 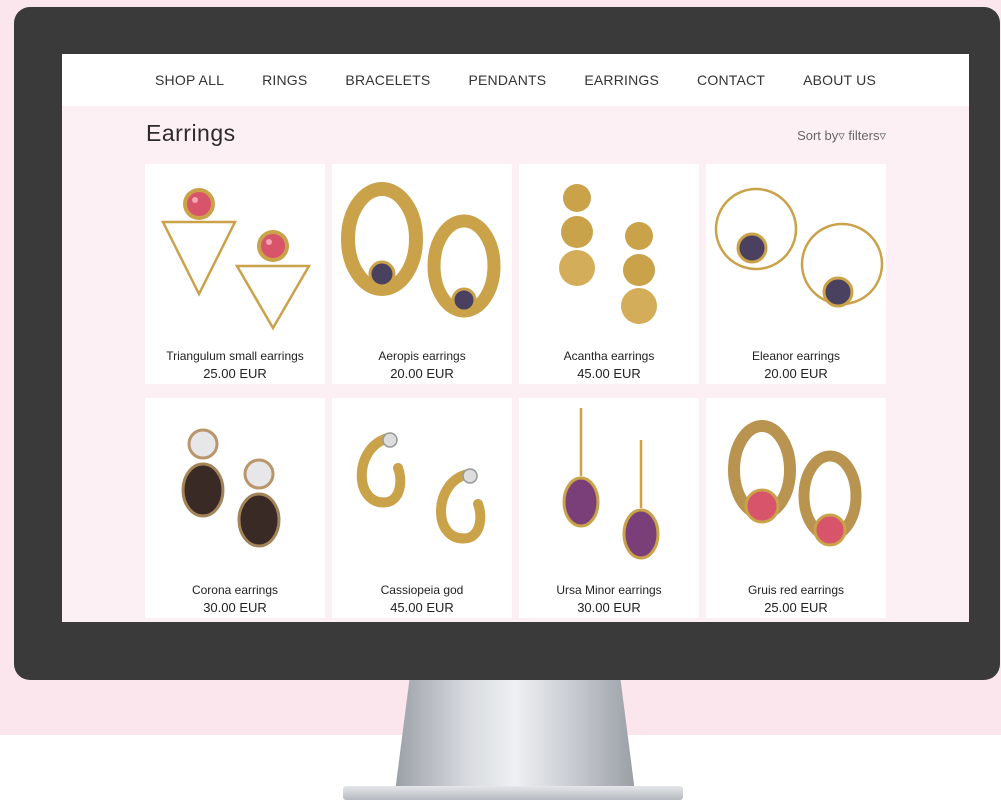 I want to click on nav-rings: RINGS, so click(x=284, y=80).